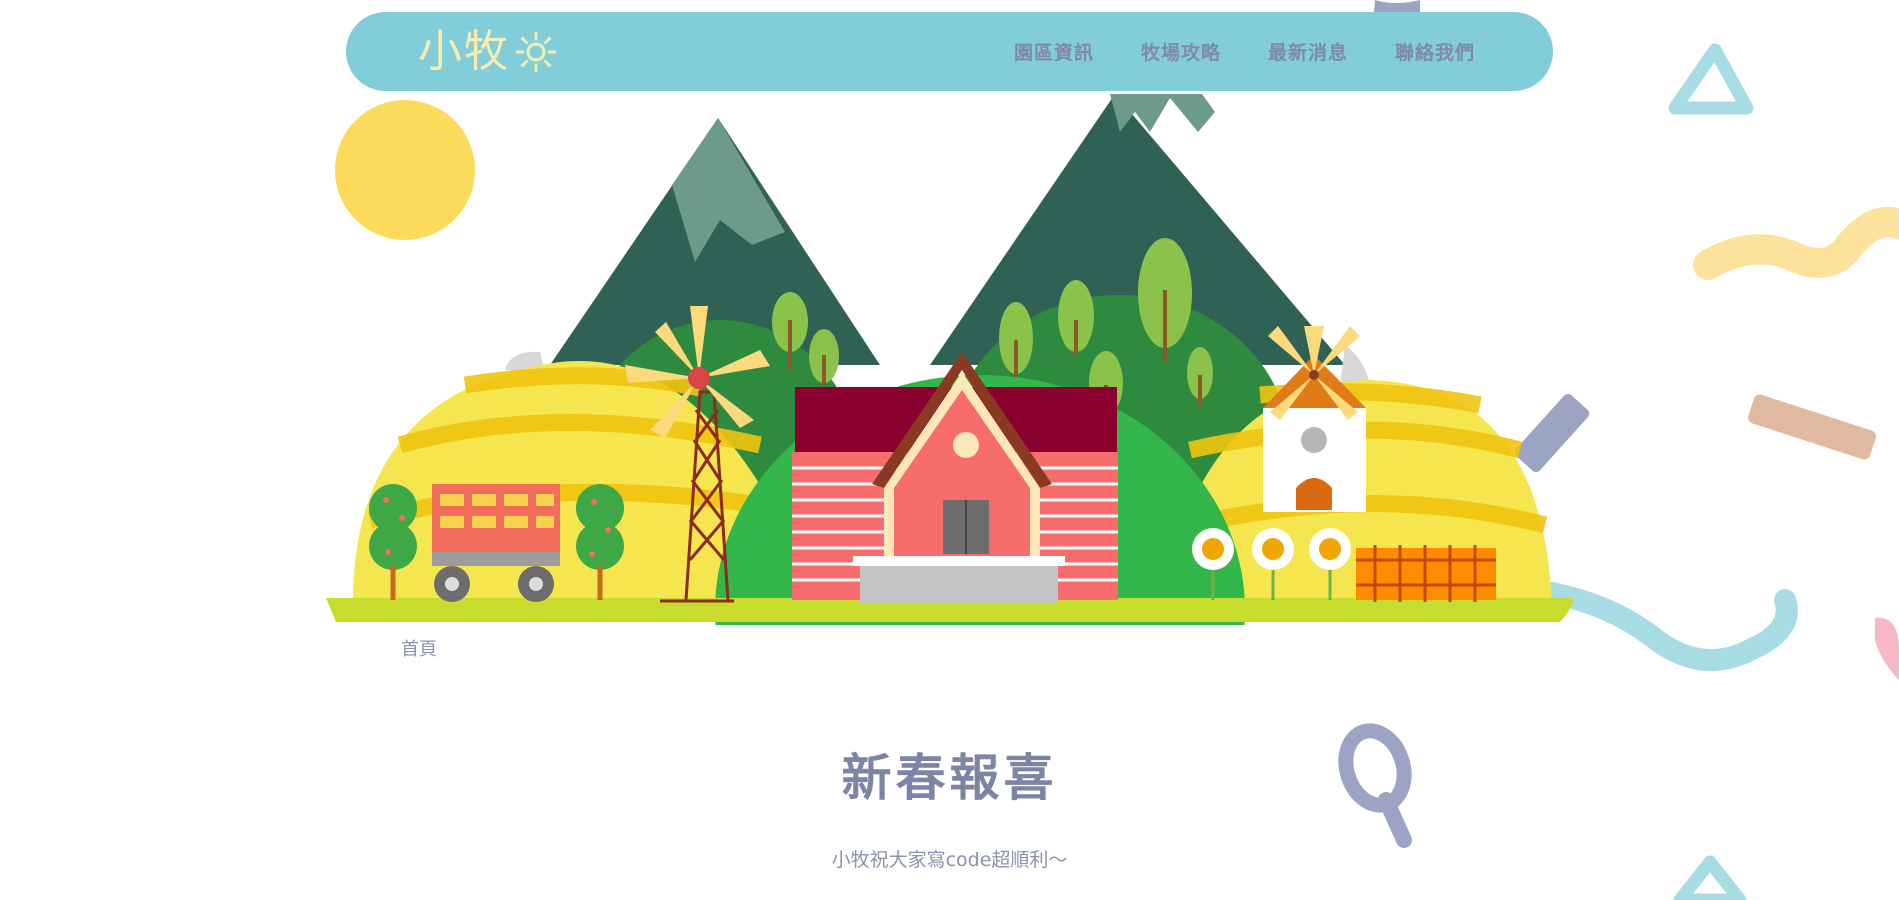 This screenshot has height=900, width=1899. What do you see at coordinates (405, 170) in the screenshot?
I see `illustration-sun` at bounding box center [405, 170].